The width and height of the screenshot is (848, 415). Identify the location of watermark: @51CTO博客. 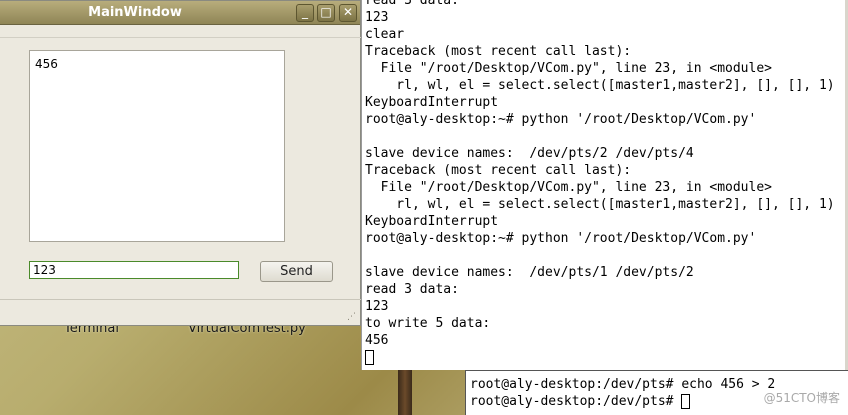
(801, 398).